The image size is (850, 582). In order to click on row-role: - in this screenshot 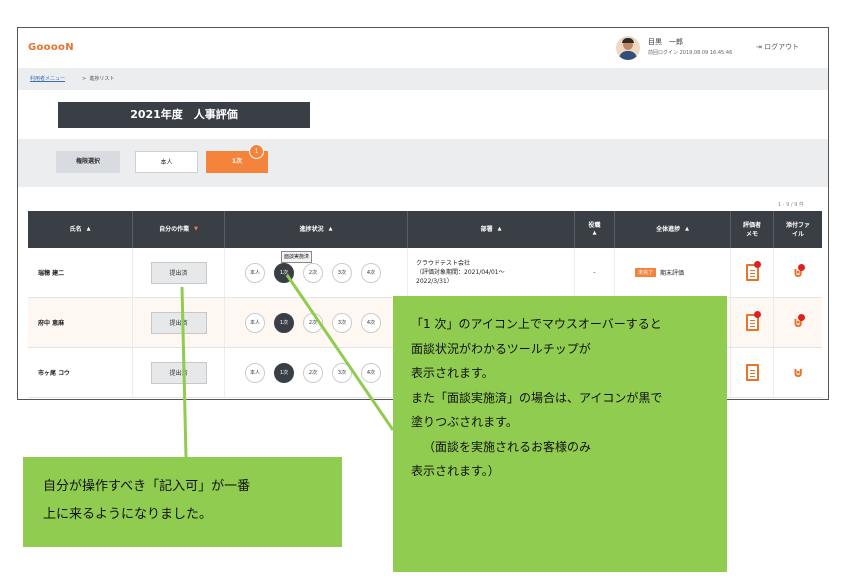, I will do `click(595, 272)`.